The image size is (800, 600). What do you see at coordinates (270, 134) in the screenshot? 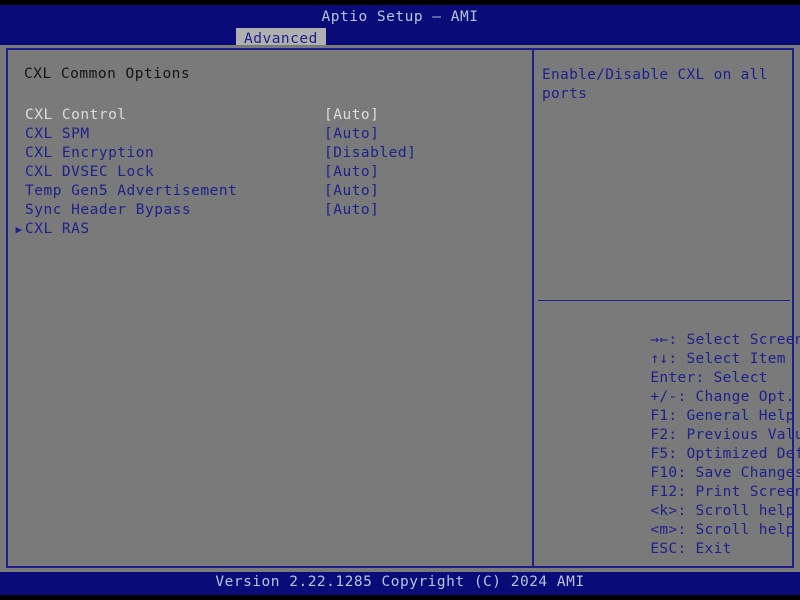
I see `setting-row-cxl-spm: CXL SPM [Auto]` at bounding box center [270, 134].